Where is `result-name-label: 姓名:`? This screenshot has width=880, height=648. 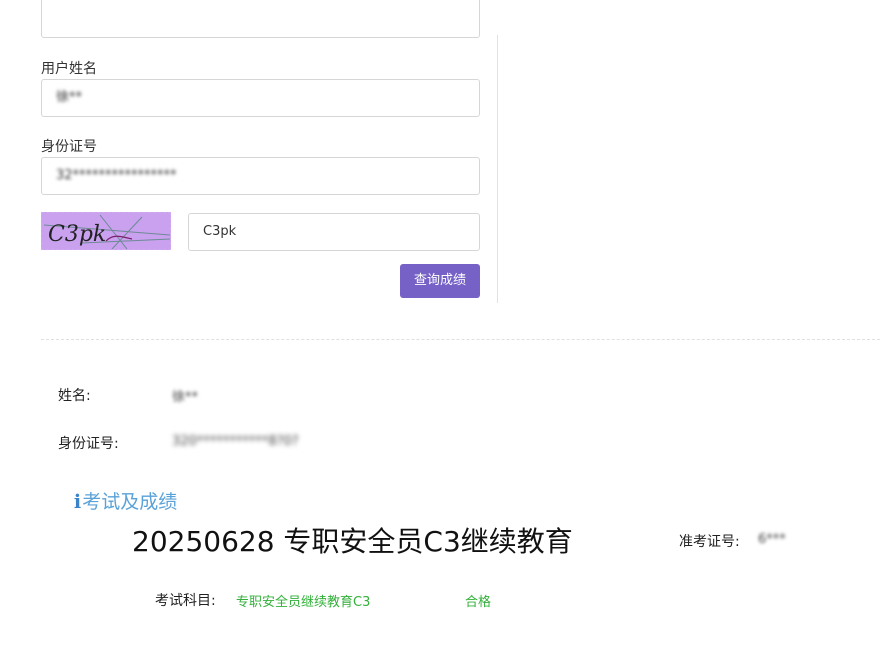
result-name-label: 姓名: is located at coordinates (74, 396).